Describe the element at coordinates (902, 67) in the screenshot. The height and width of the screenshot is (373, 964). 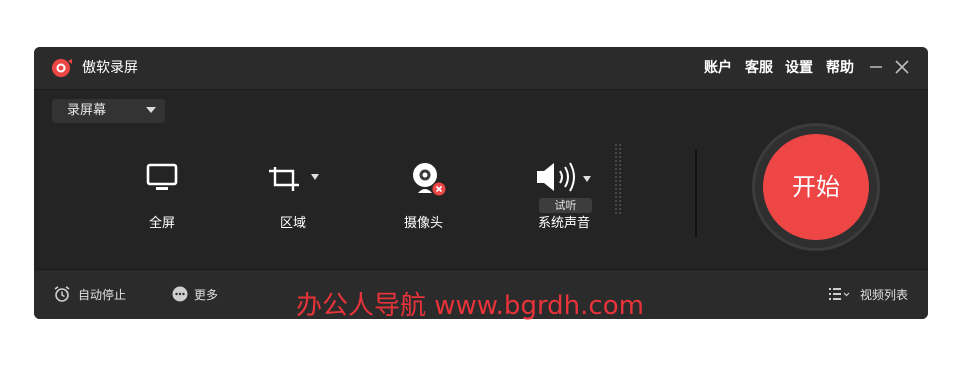
I see `close-icon` at that location.